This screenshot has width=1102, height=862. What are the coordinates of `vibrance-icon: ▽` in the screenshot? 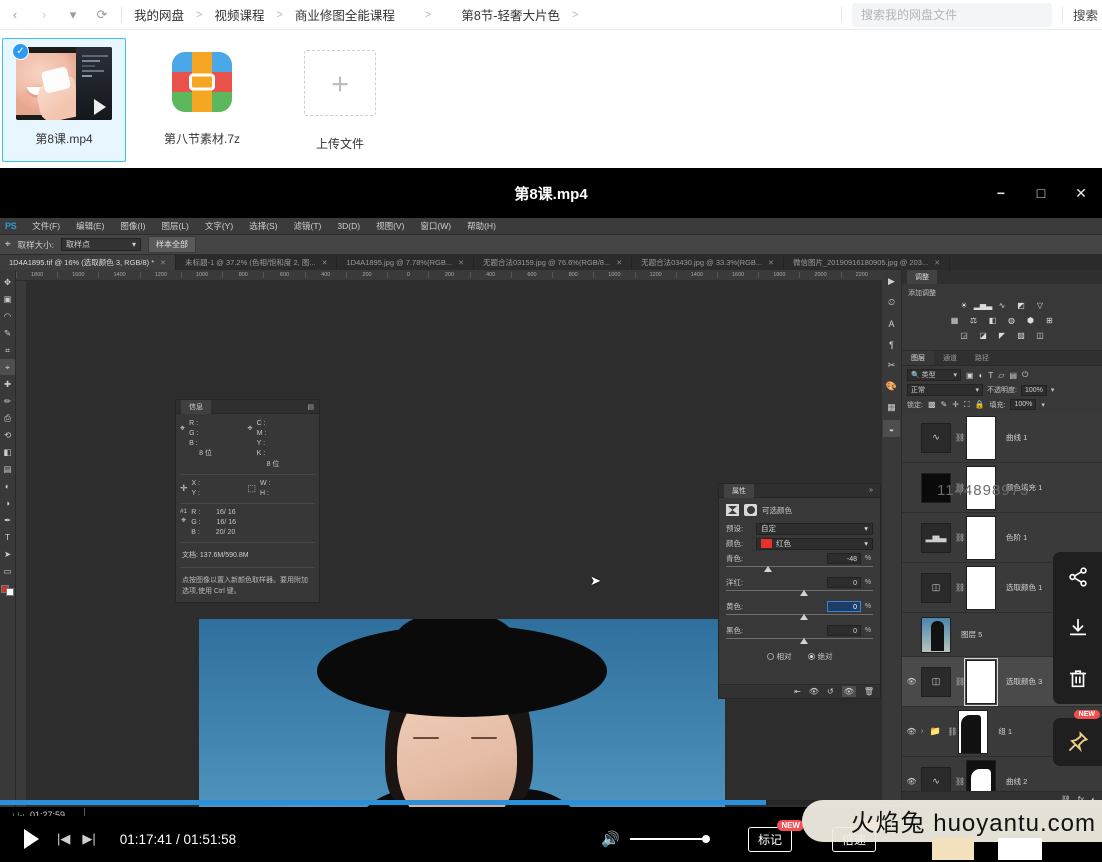 It's located at (1040, 305).